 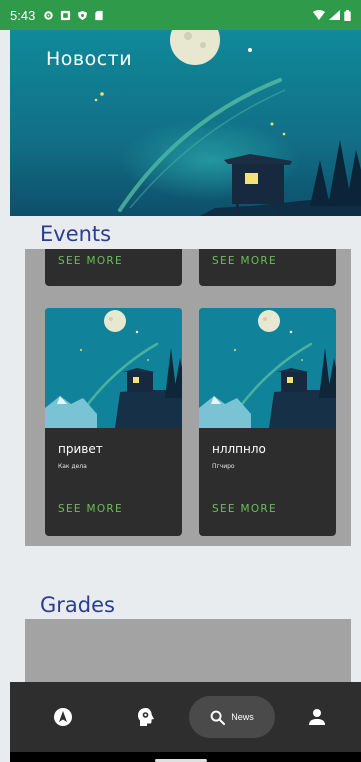 What do you see at coordinates (218, 717) in the screenshot?
I see `search-icon` at bounding box center [218, 717].